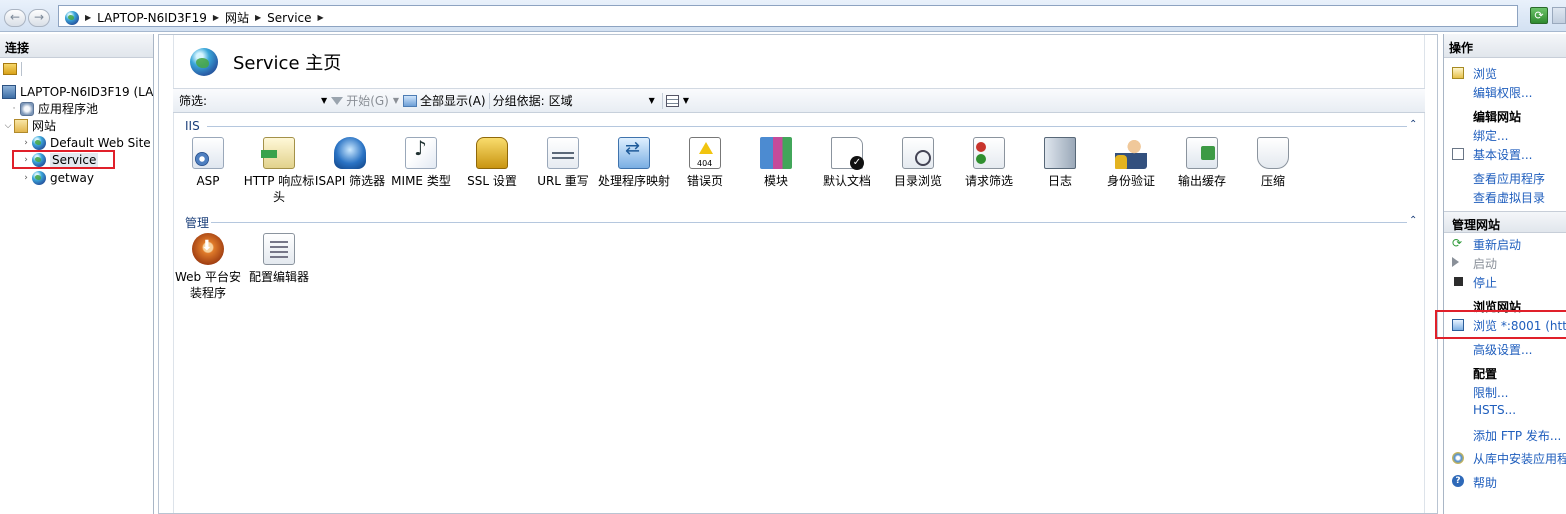 This screenshot has width=1566, height=514. I want to click on feature-label: 错误页, so click(704, 181).